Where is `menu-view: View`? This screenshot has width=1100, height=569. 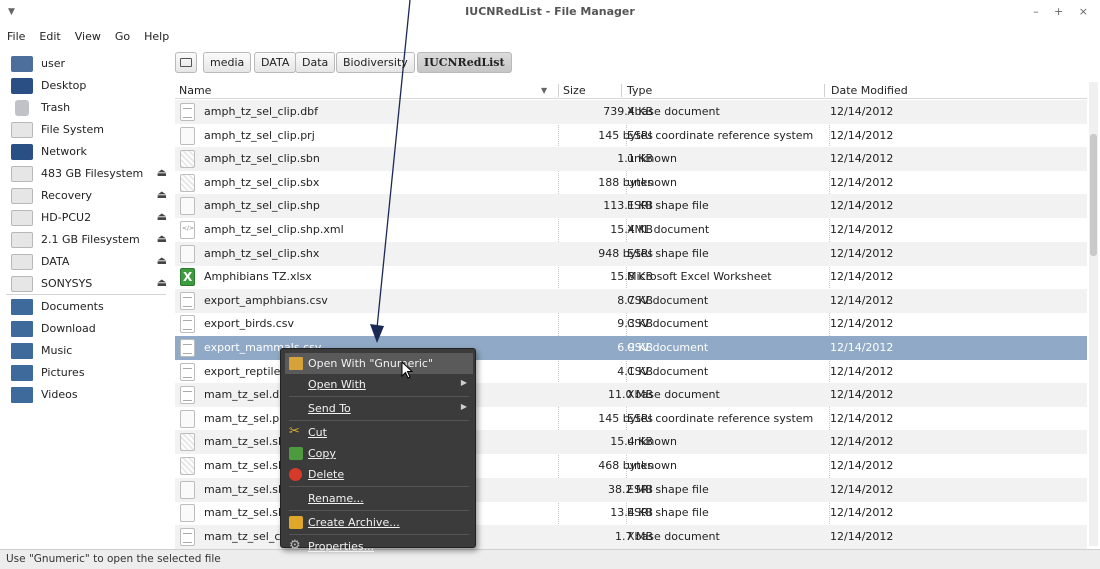
menu-view: View is located at coordinates (88, 35).